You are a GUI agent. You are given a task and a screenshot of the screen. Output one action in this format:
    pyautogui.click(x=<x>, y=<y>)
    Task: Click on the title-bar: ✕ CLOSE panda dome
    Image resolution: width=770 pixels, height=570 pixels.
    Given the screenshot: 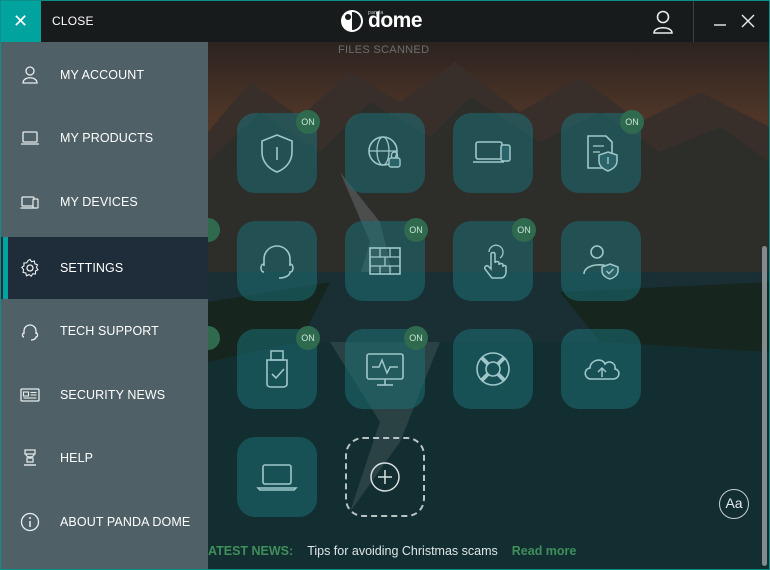 What is the action you would take?
    pyautogui.click(x=385, y=21)
    